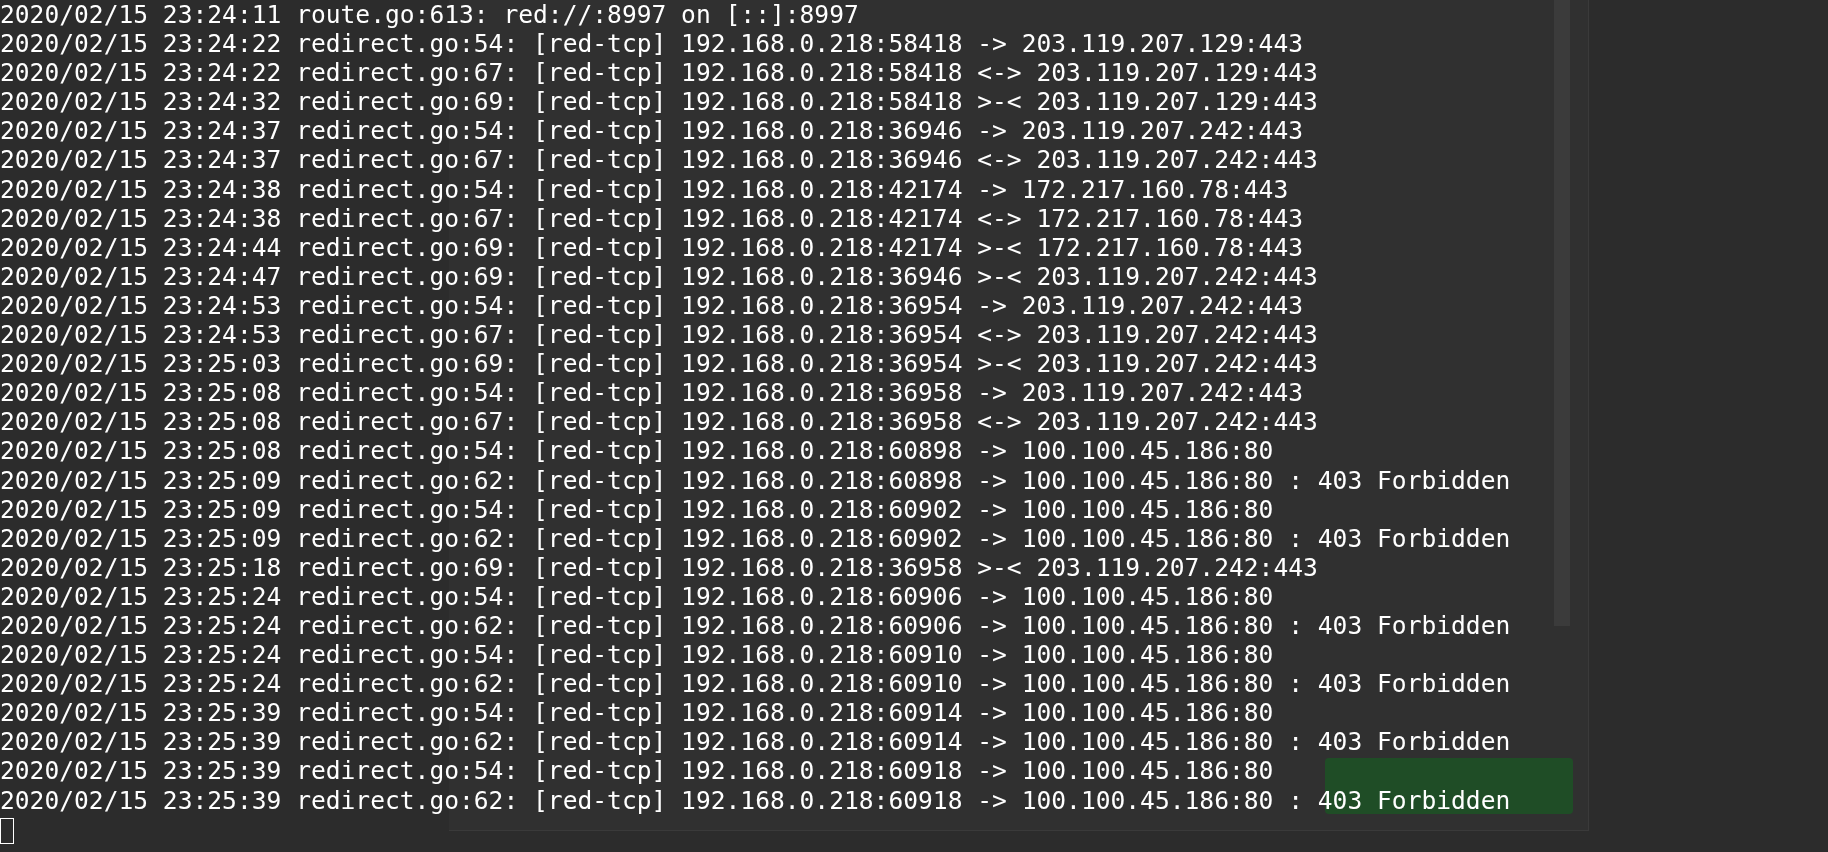 This screenshot has width=1828, height=852. Describe the element at coordinates (659, 364) in the screenshot. I see `log-line: 2020/02/15 23:25:03 redirect.go:69: [red-tcp] 192.168.0.218:36954 >-< 203.119.207.242:443` at that location.